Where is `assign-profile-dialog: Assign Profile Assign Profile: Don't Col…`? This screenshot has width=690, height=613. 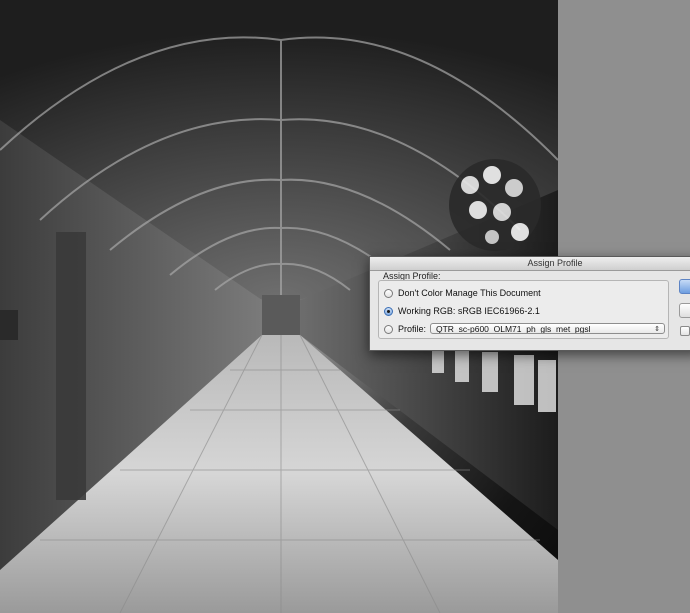 assign-profile-dialog: Assign Profile Assign Profile: Don't Col… is located at coordinates (529, 303).